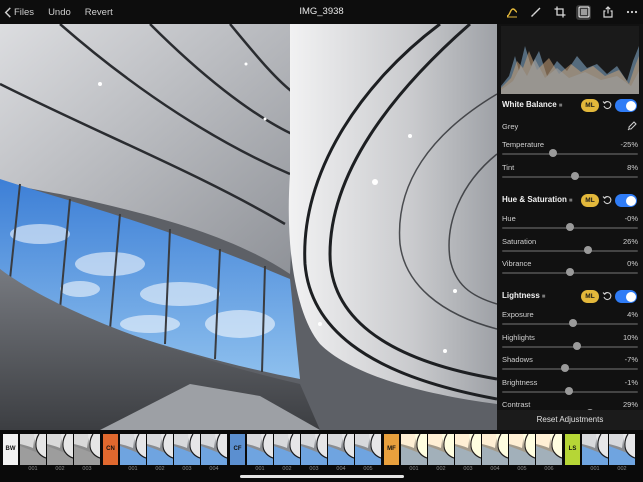  I want to click on crop-tool-button, so click(559, 12).